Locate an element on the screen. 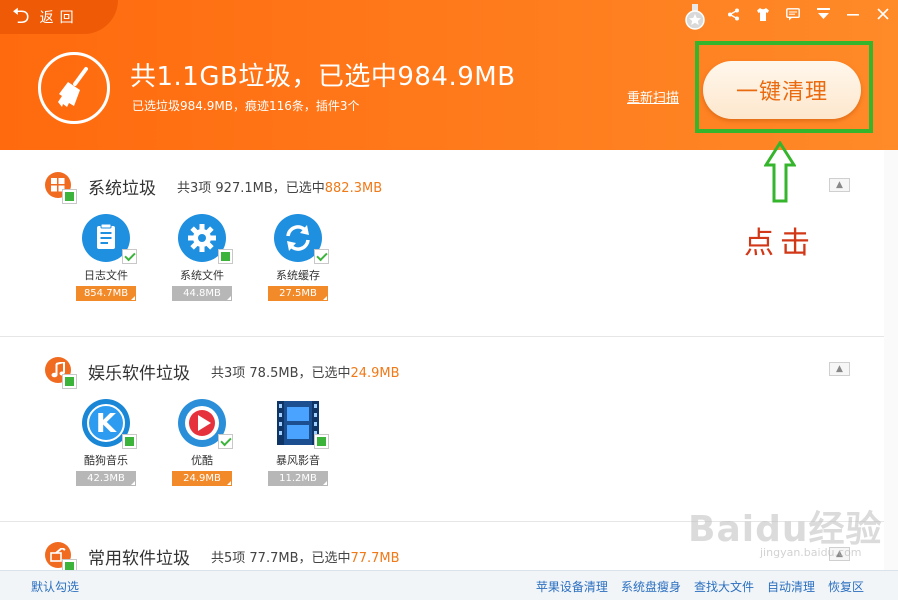  item-system-files: 系统文件 44.8MB is located at coordinates (202, 257).